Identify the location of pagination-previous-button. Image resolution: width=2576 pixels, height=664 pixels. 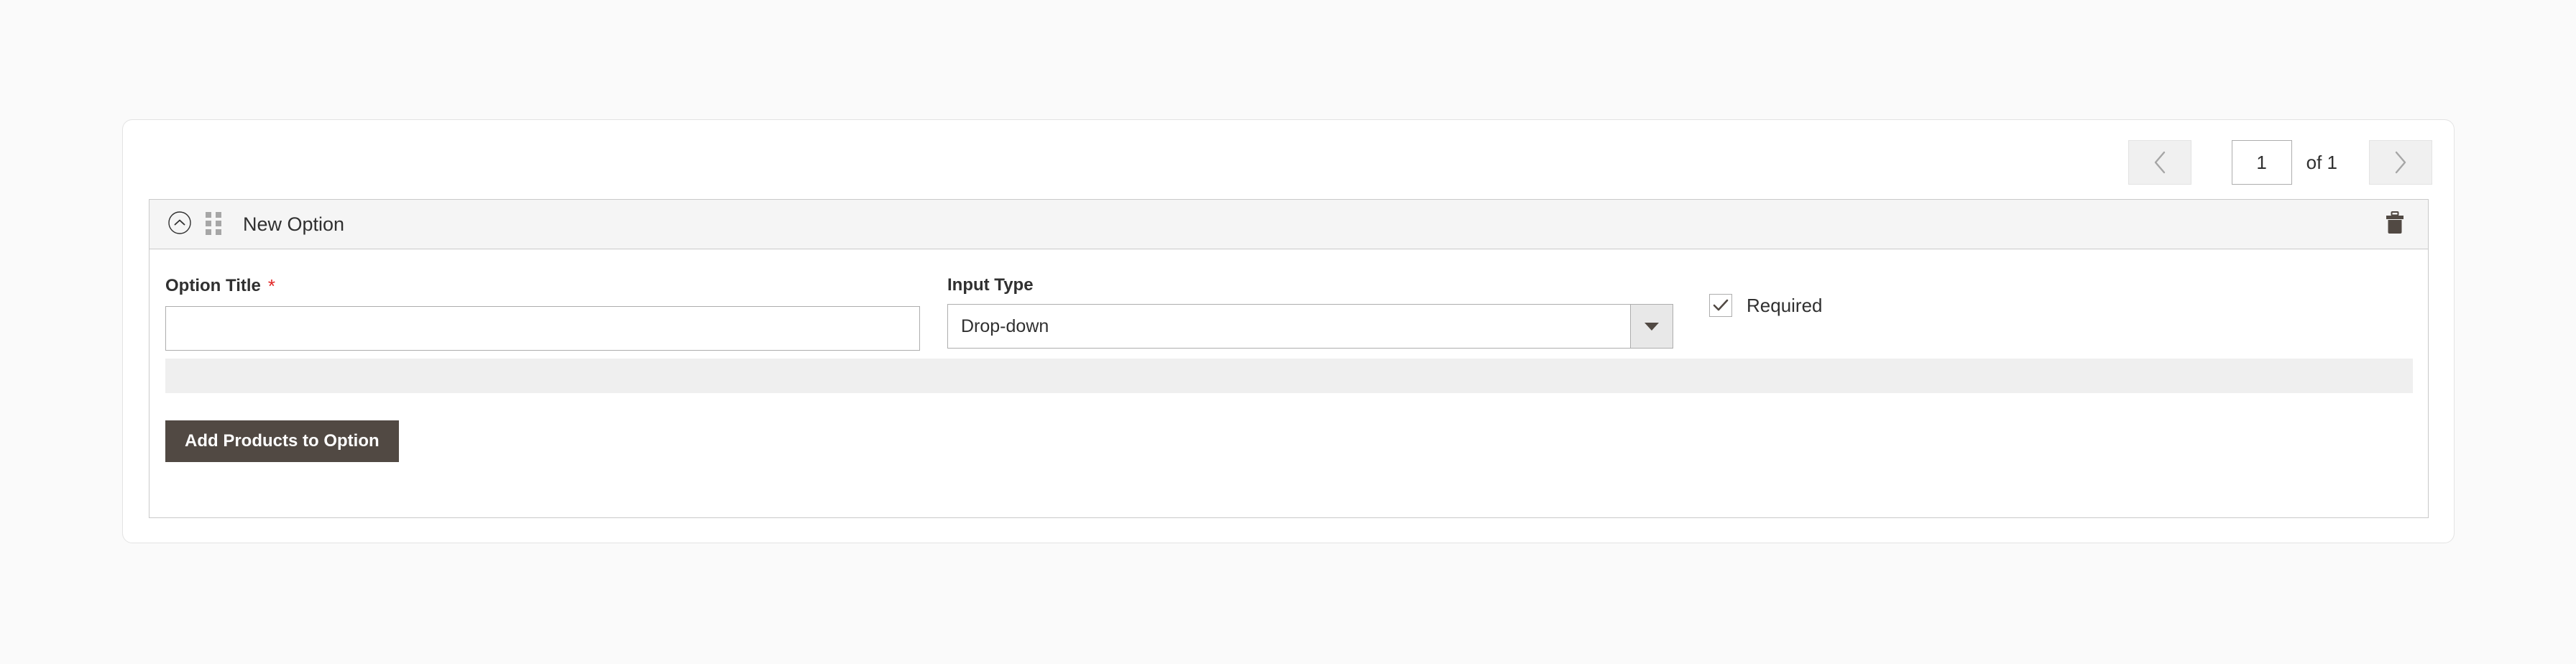
(2159, 162).